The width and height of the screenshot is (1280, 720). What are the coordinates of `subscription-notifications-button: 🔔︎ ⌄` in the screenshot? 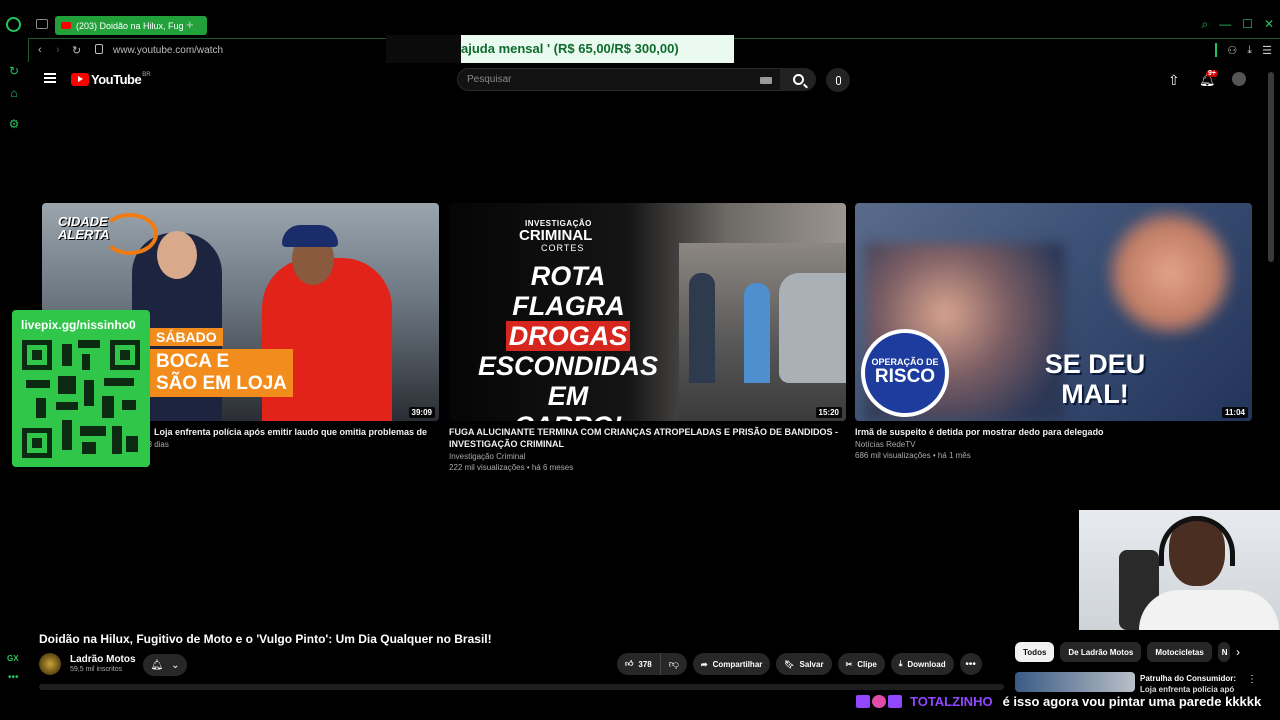 It's located at (165, 665).